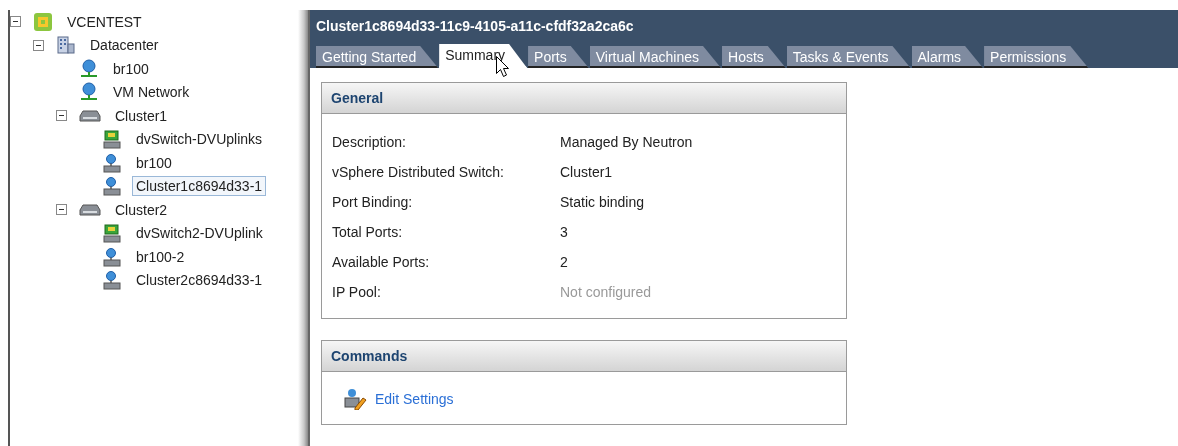 The image size is (1178, 446). I want to click on property-value: Managed By Neutron, so click(627, 142).